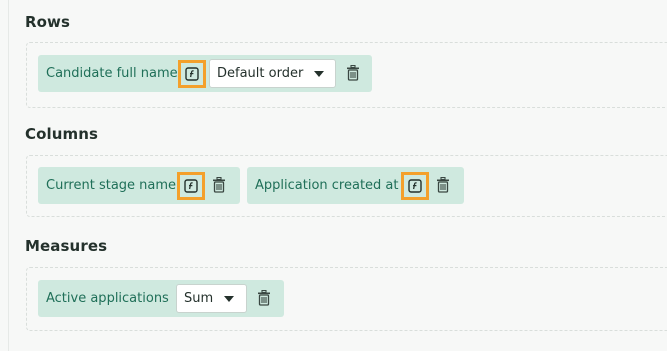  I want to click on rows-field-pill: Candidate full name Default order, so click(205, 73).